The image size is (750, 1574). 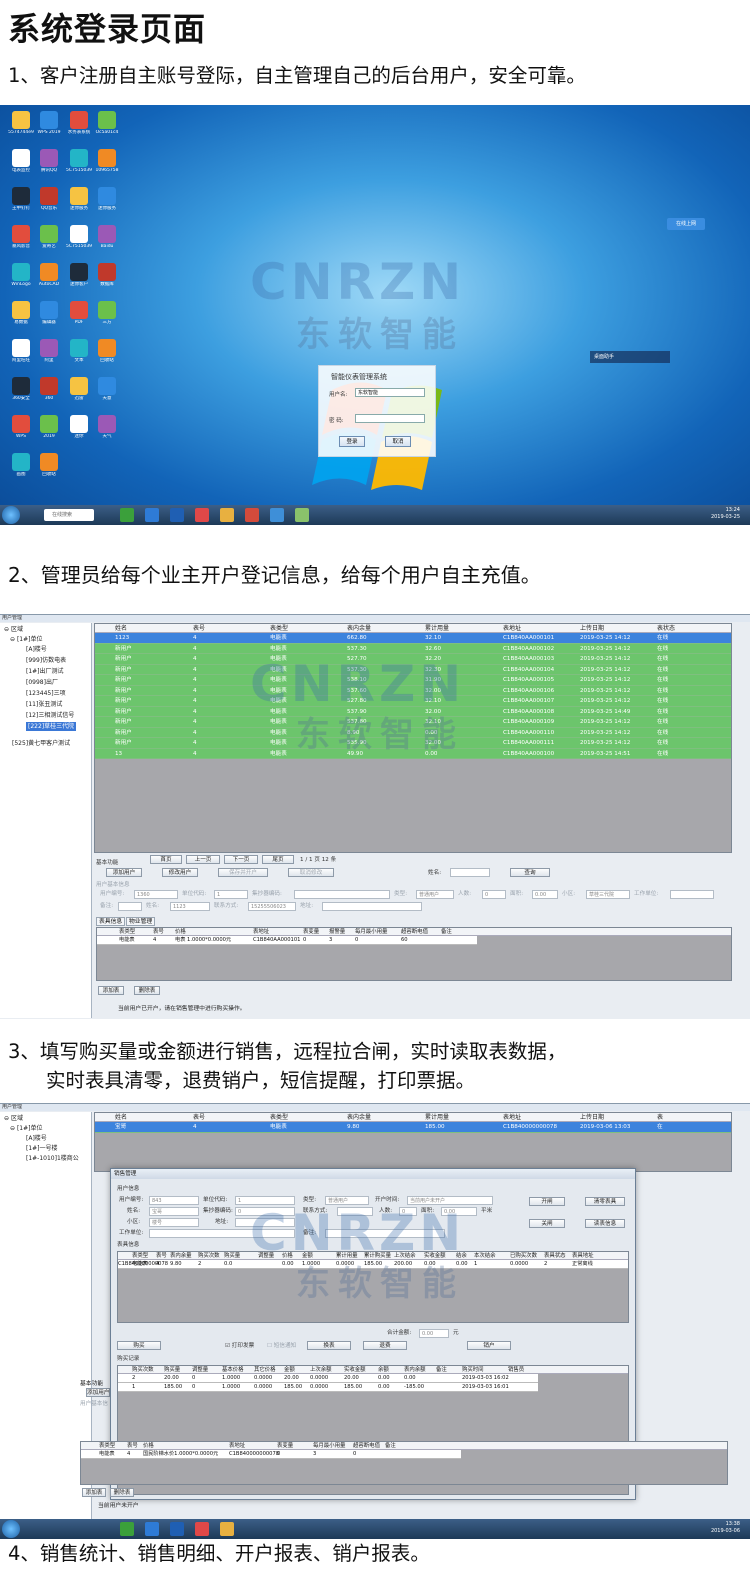 I want to click on tree-item: [A]楼号, so click(x=36, y=1138).